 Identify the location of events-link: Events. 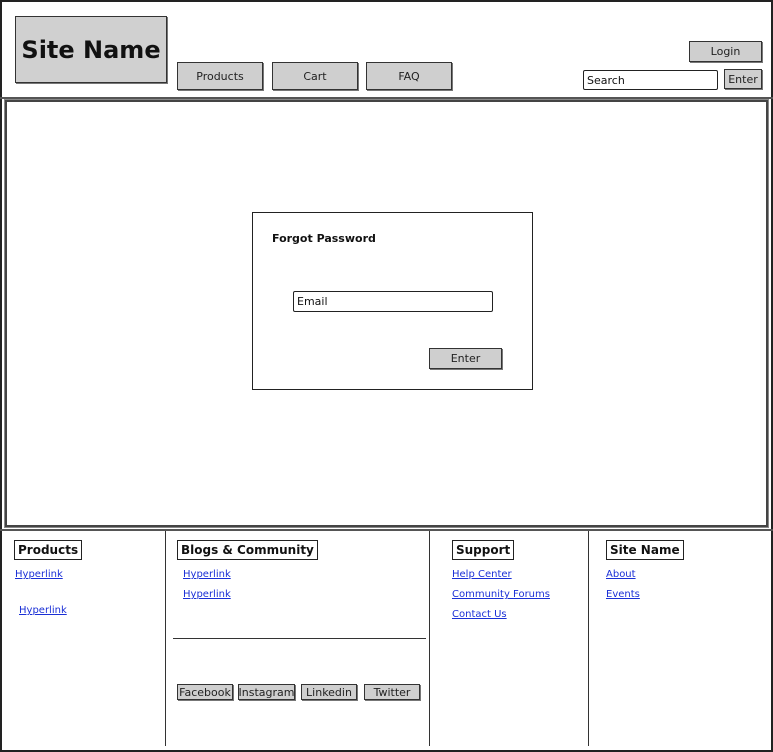
(623, 594).